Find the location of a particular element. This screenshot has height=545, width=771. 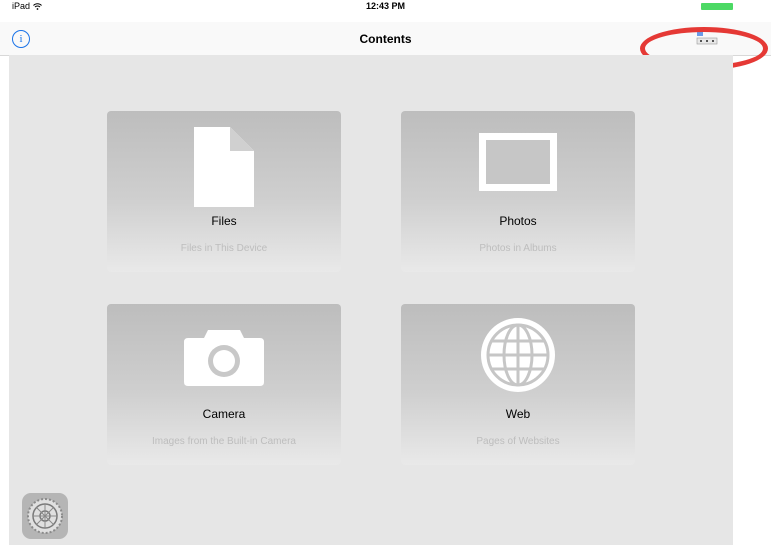

settings-button is located at coordinates (45, 516).